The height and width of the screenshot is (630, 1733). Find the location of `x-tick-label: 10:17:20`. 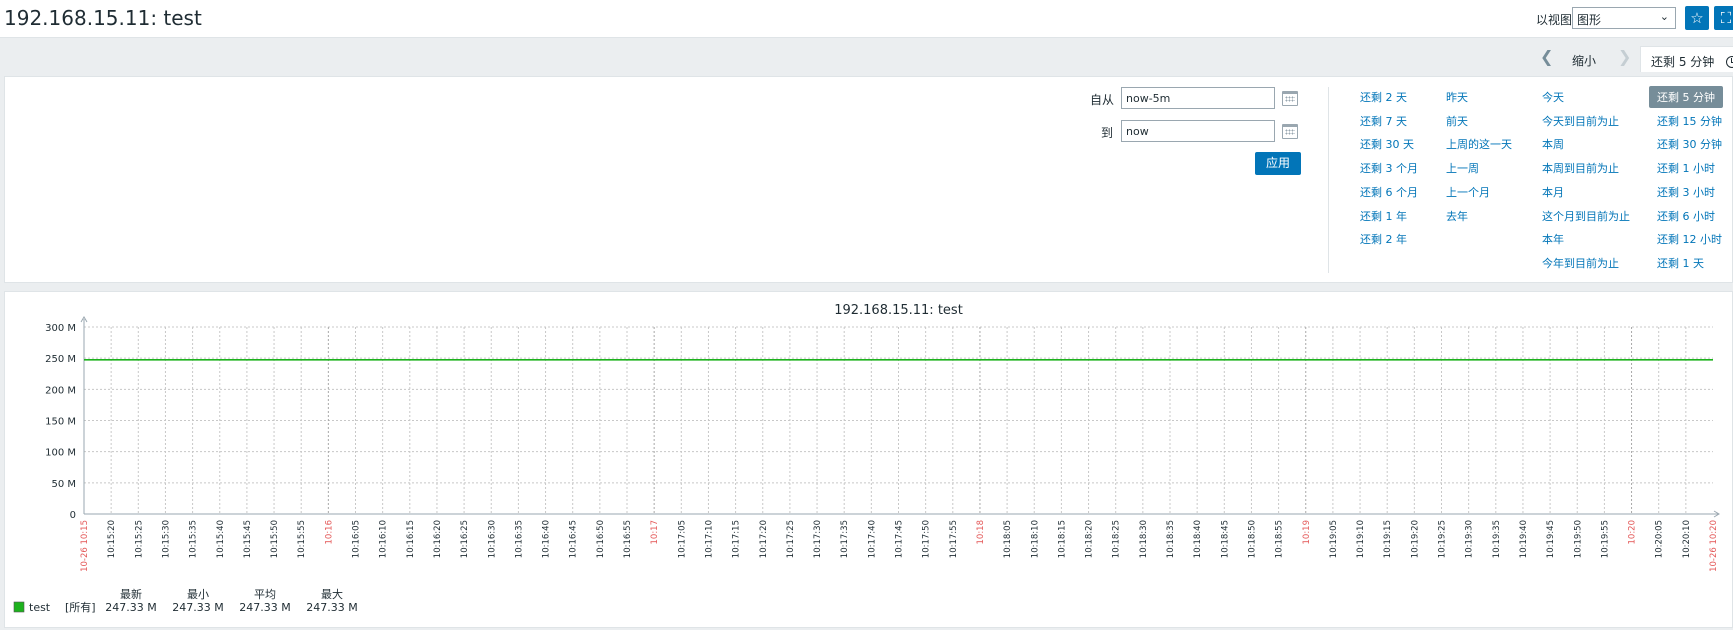

x-tick-label: 10:17:20 is located at coordinates (764, 539).